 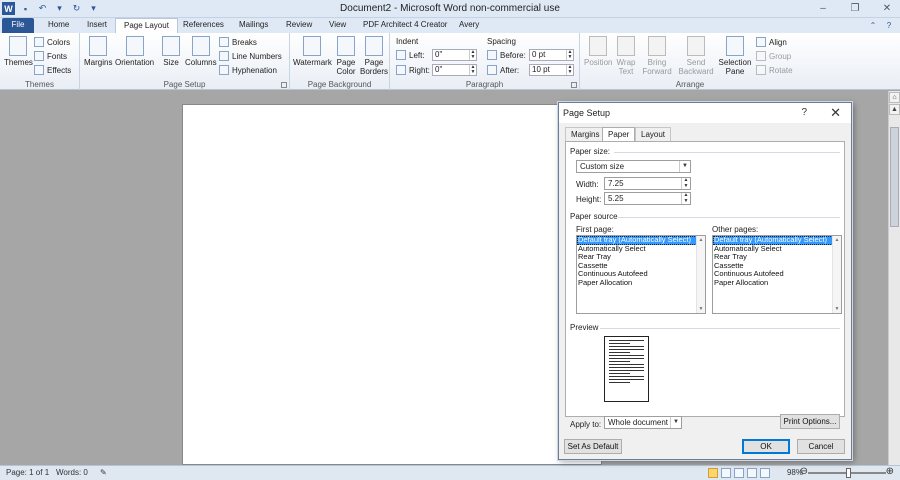 I want to click on themes-button: Themes, so click(x=18, y=51).